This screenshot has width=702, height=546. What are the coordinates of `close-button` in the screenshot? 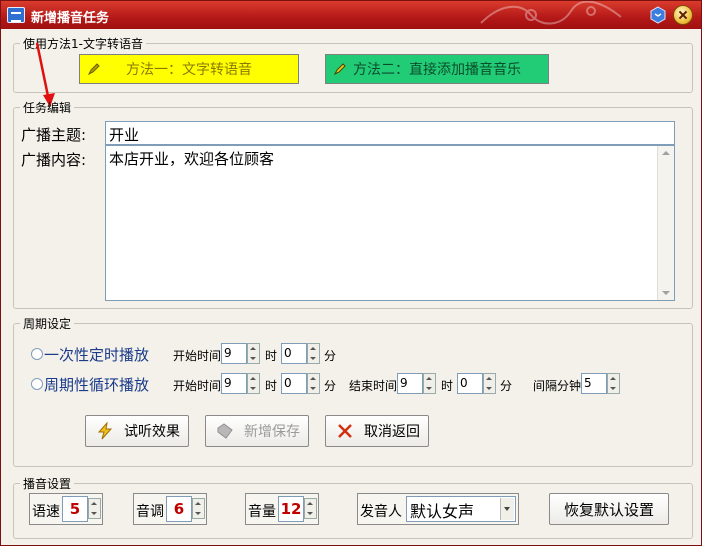 It's located at (683, 15).